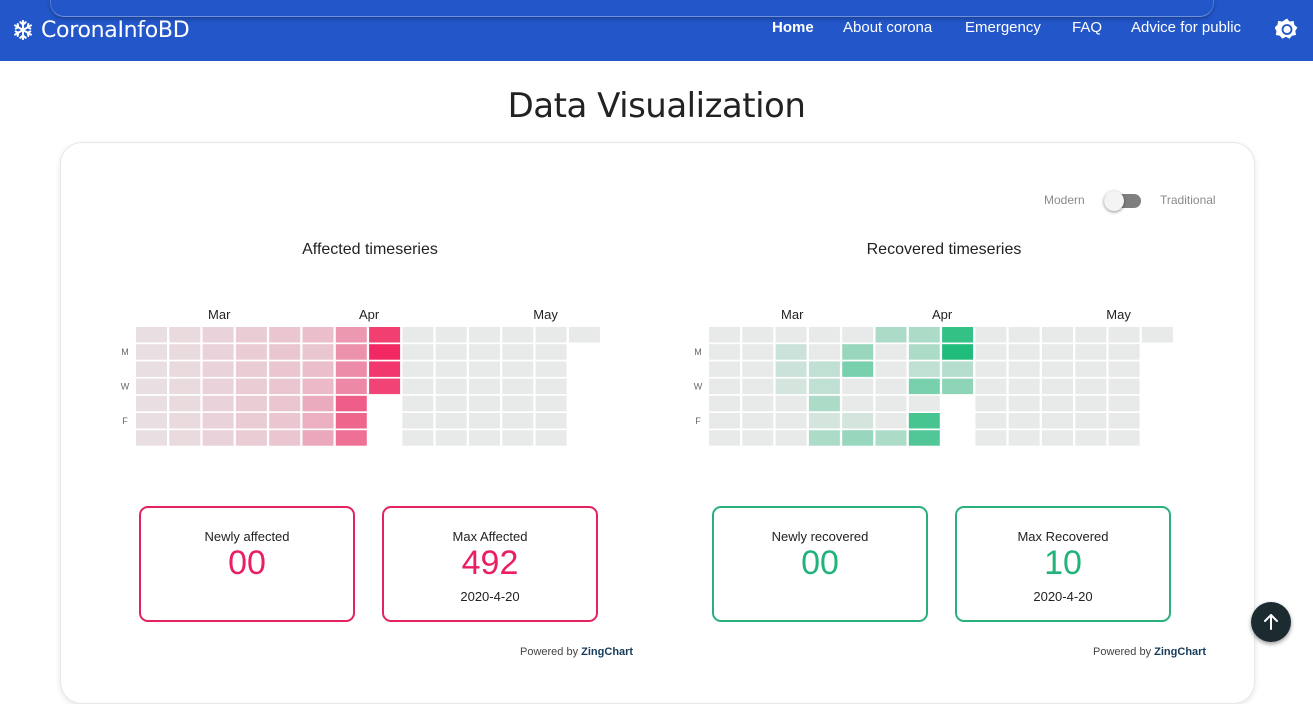 Image resolution: width=1313 pixels, height=704 pixels. What do you see at coordinates (1149, 652) in the screenshot?
I see `recovered-powered-by: Powered by ZingChart` at bounding box center [1149, 652].